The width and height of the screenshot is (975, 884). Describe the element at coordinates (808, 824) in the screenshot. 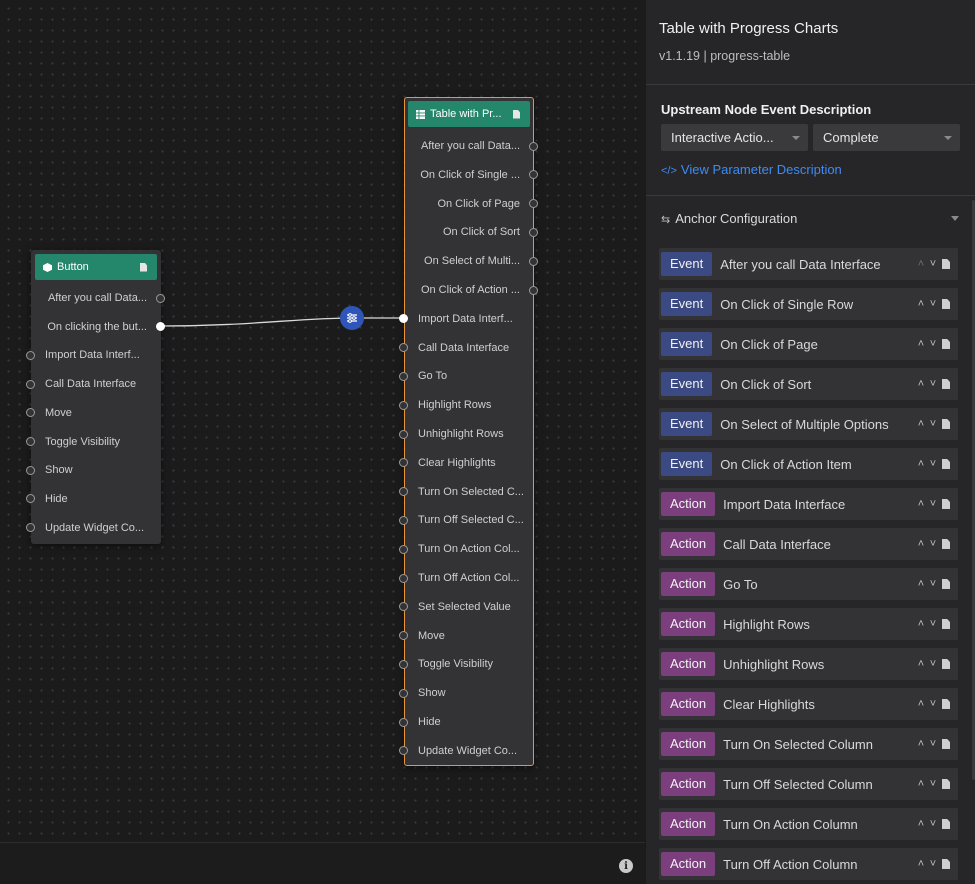

I see `anchor-item: Action Turn On Action Column ˄ ˅` at that location.